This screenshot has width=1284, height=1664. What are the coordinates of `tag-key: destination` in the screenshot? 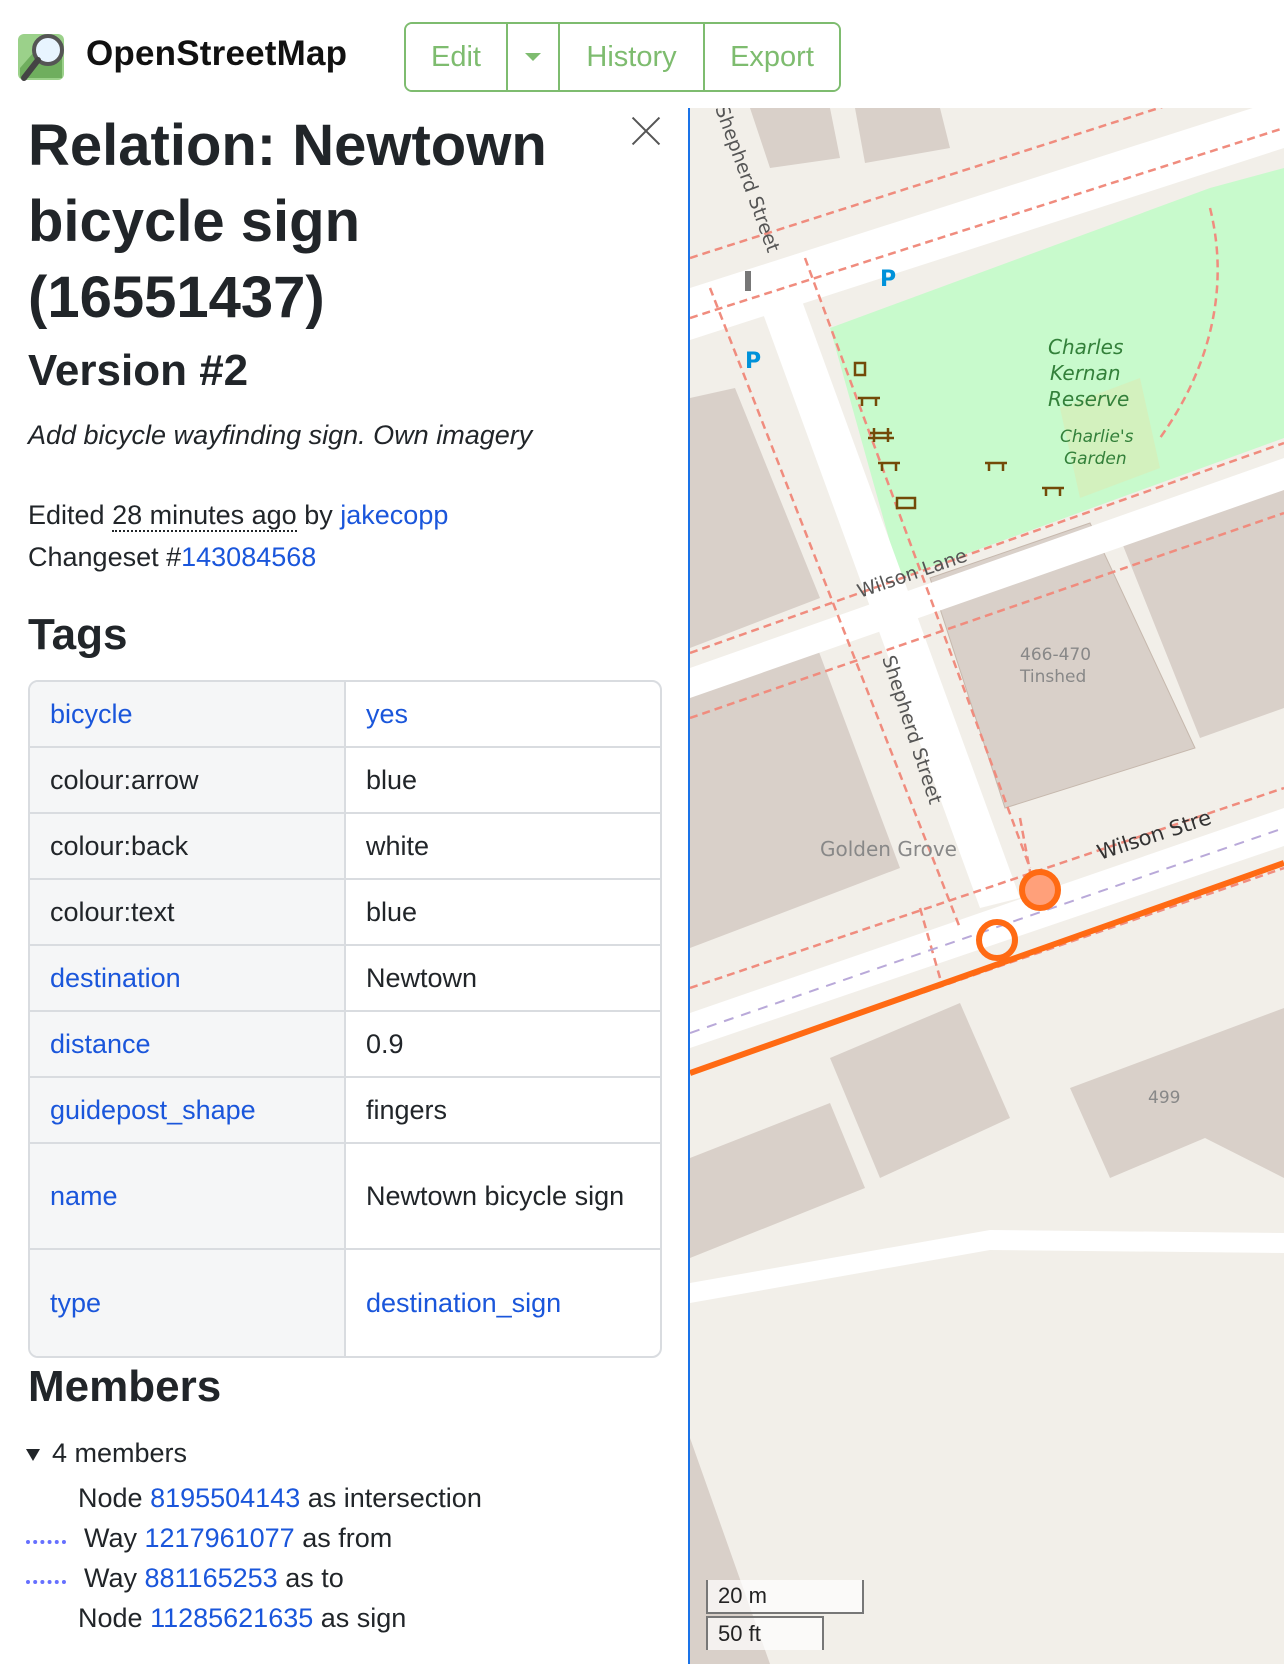 It's located at (188, 979).